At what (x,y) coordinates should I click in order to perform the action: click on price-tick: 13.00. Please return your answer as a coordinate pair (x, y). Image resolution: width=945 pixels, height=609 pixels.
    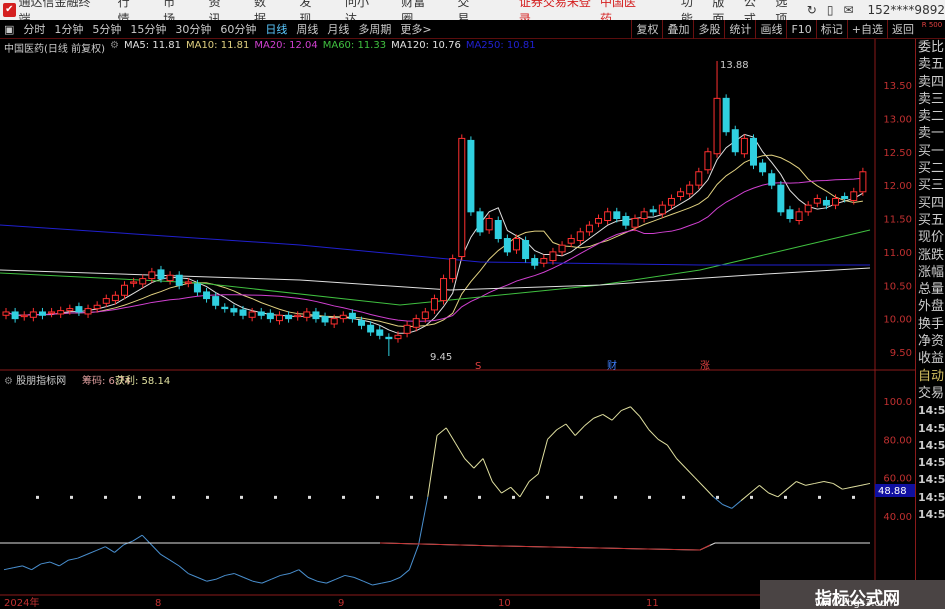
    Looking at the image, I should click on (897, 119).